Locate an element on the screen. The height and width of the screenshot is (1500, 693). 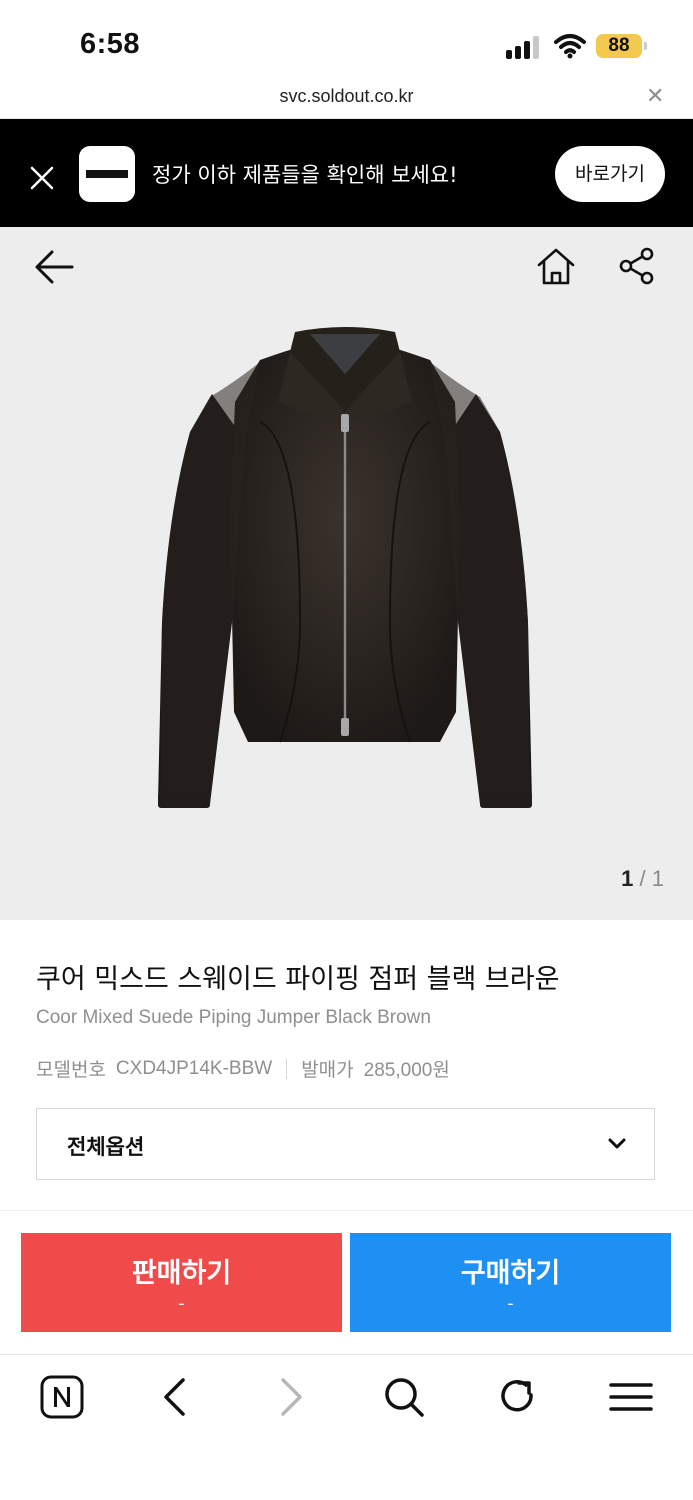
soldout-logo is located at coordinates (107, 174).